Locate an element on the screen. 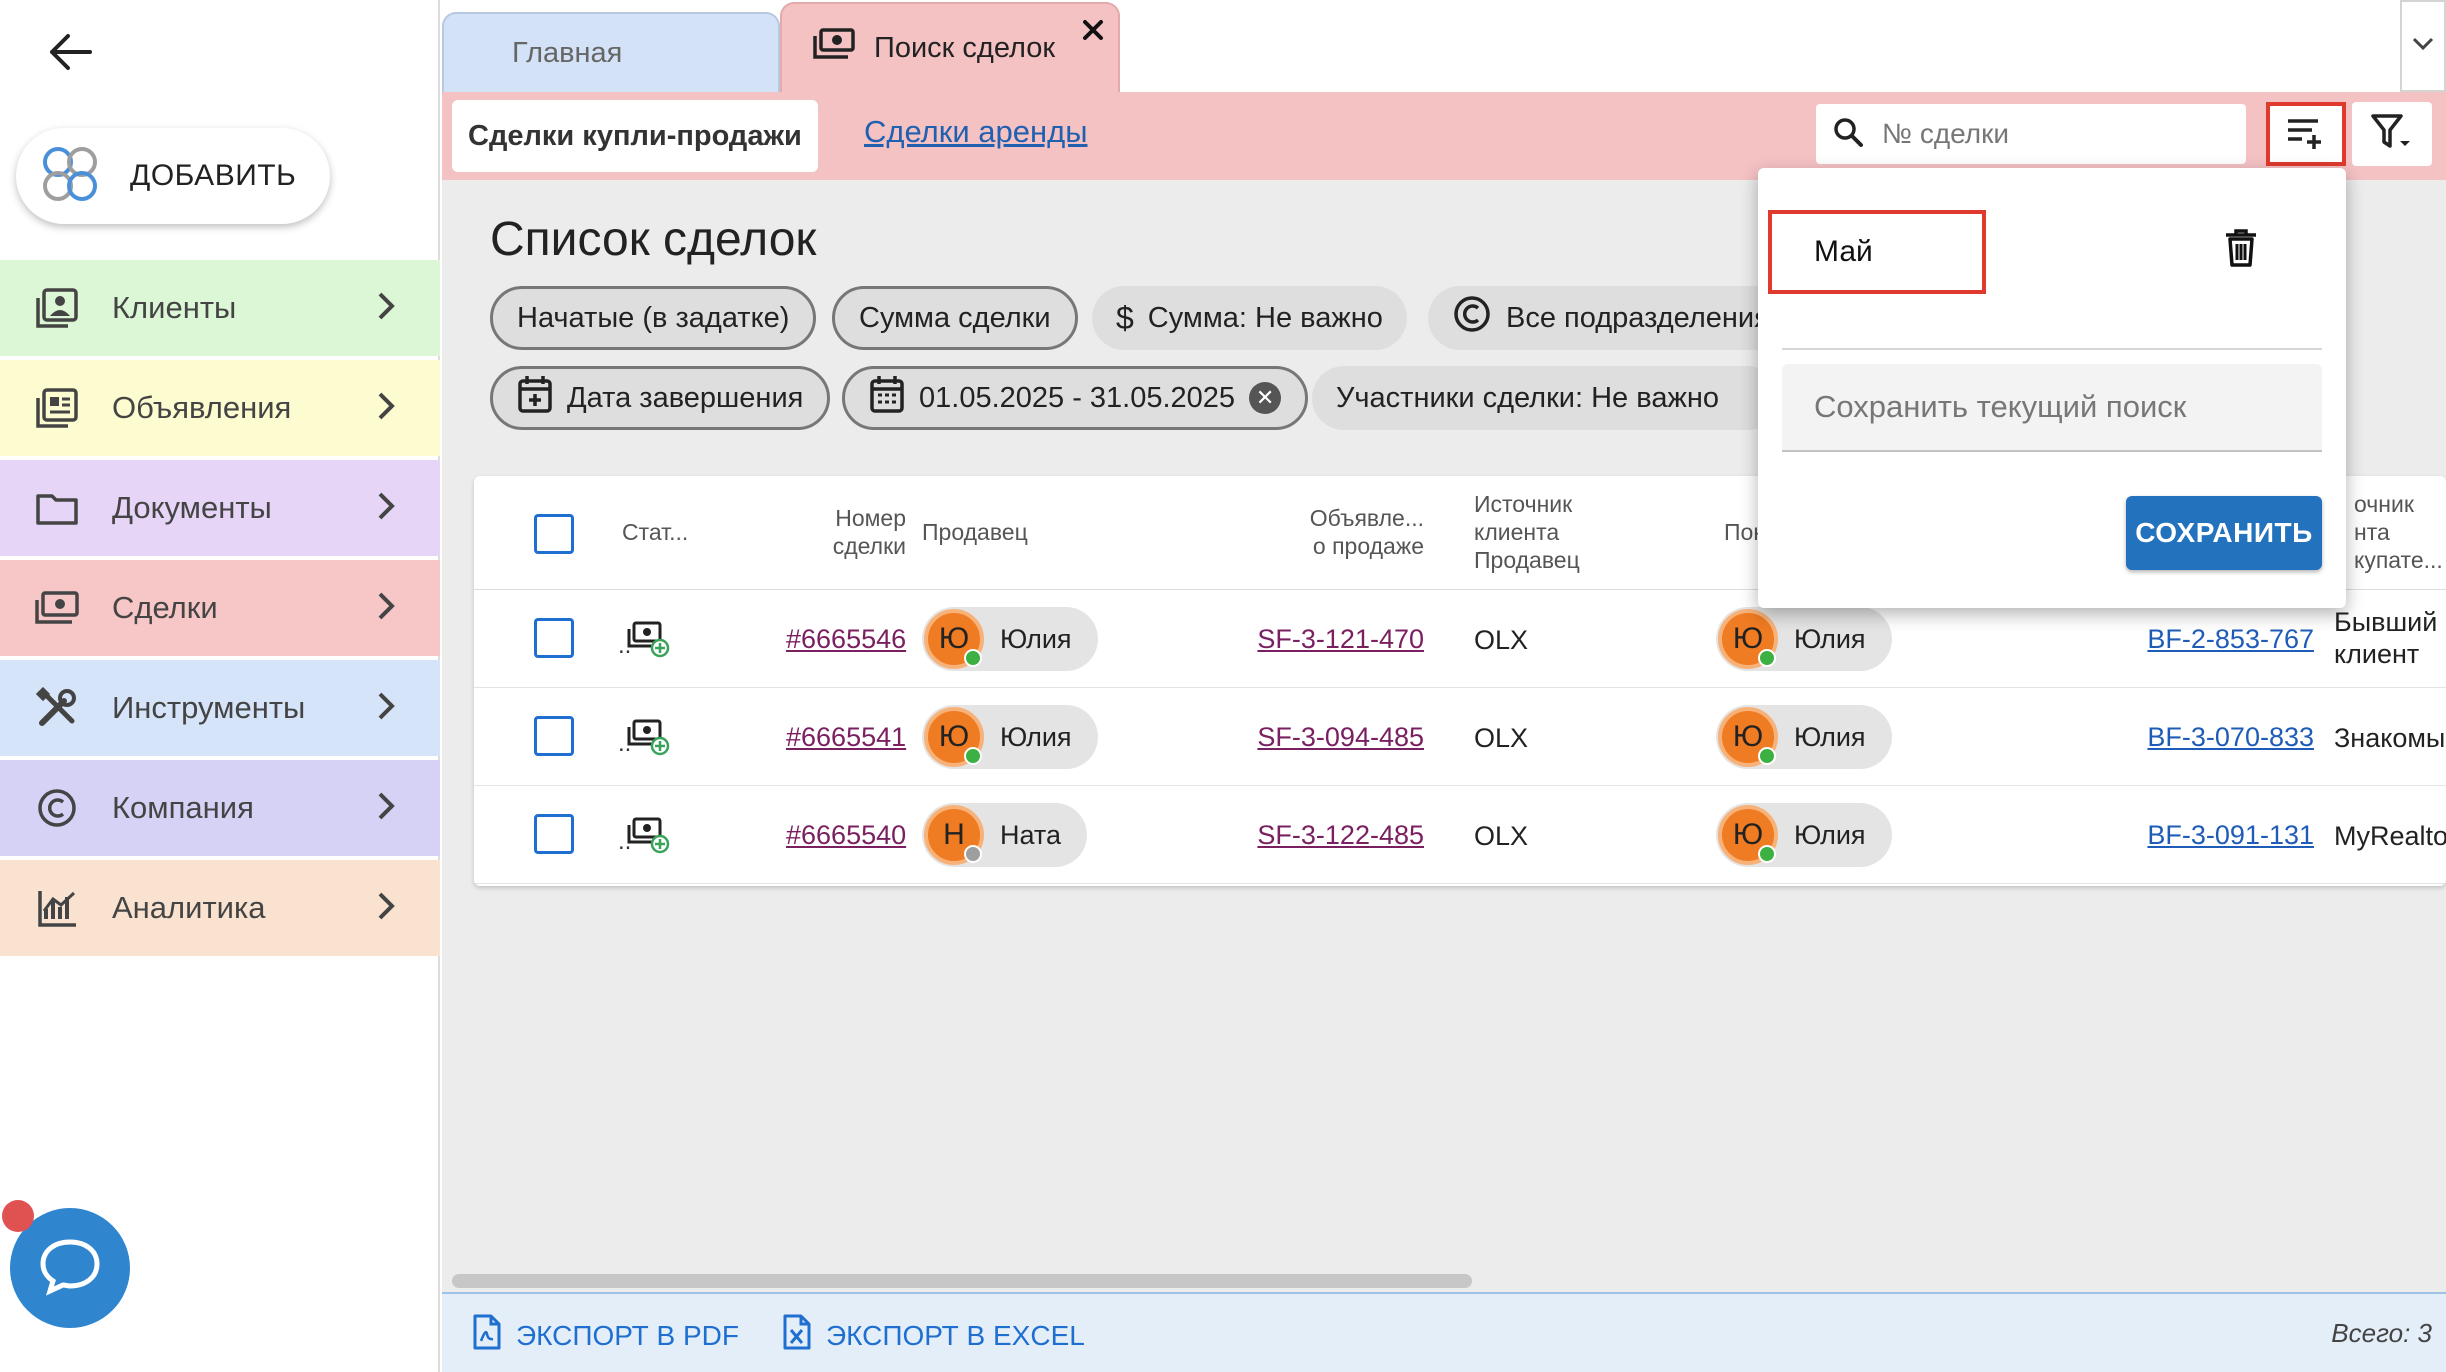  deal-number-link: #6665540 is located at coordinates (846, 835).